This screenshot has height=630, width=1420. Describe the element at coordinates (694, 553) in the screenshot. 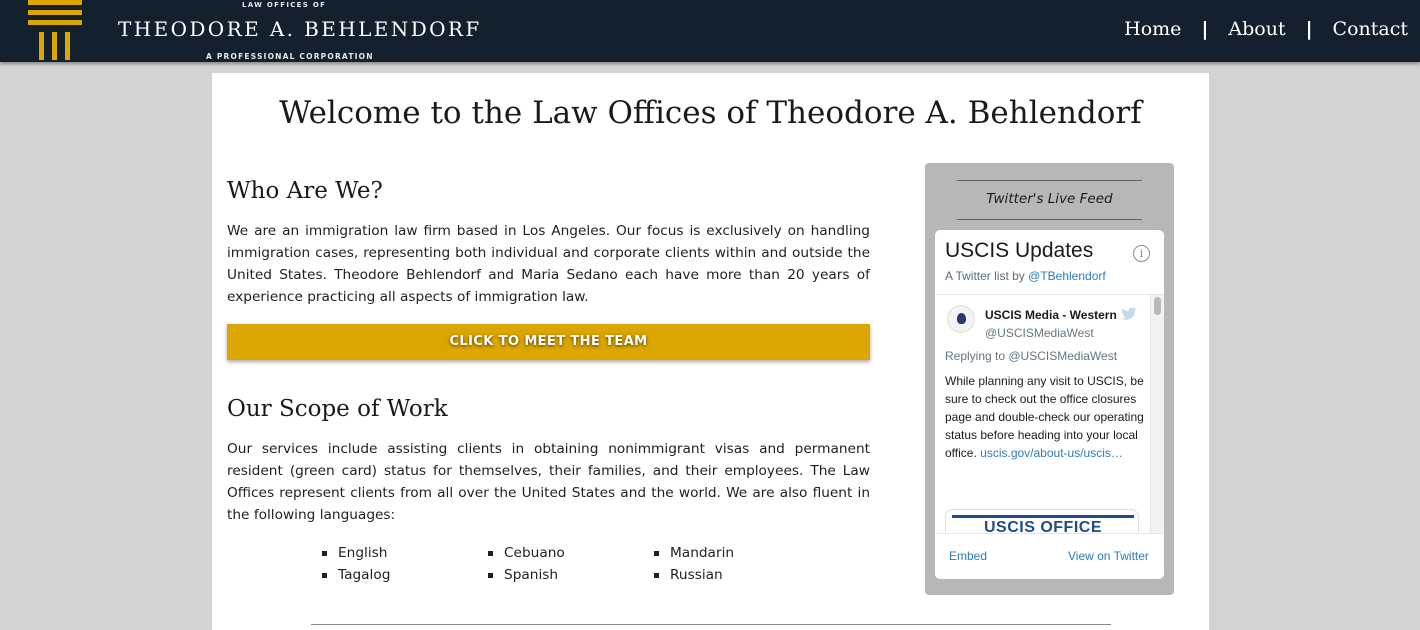

I see `language-item: Mandarin` at that location.